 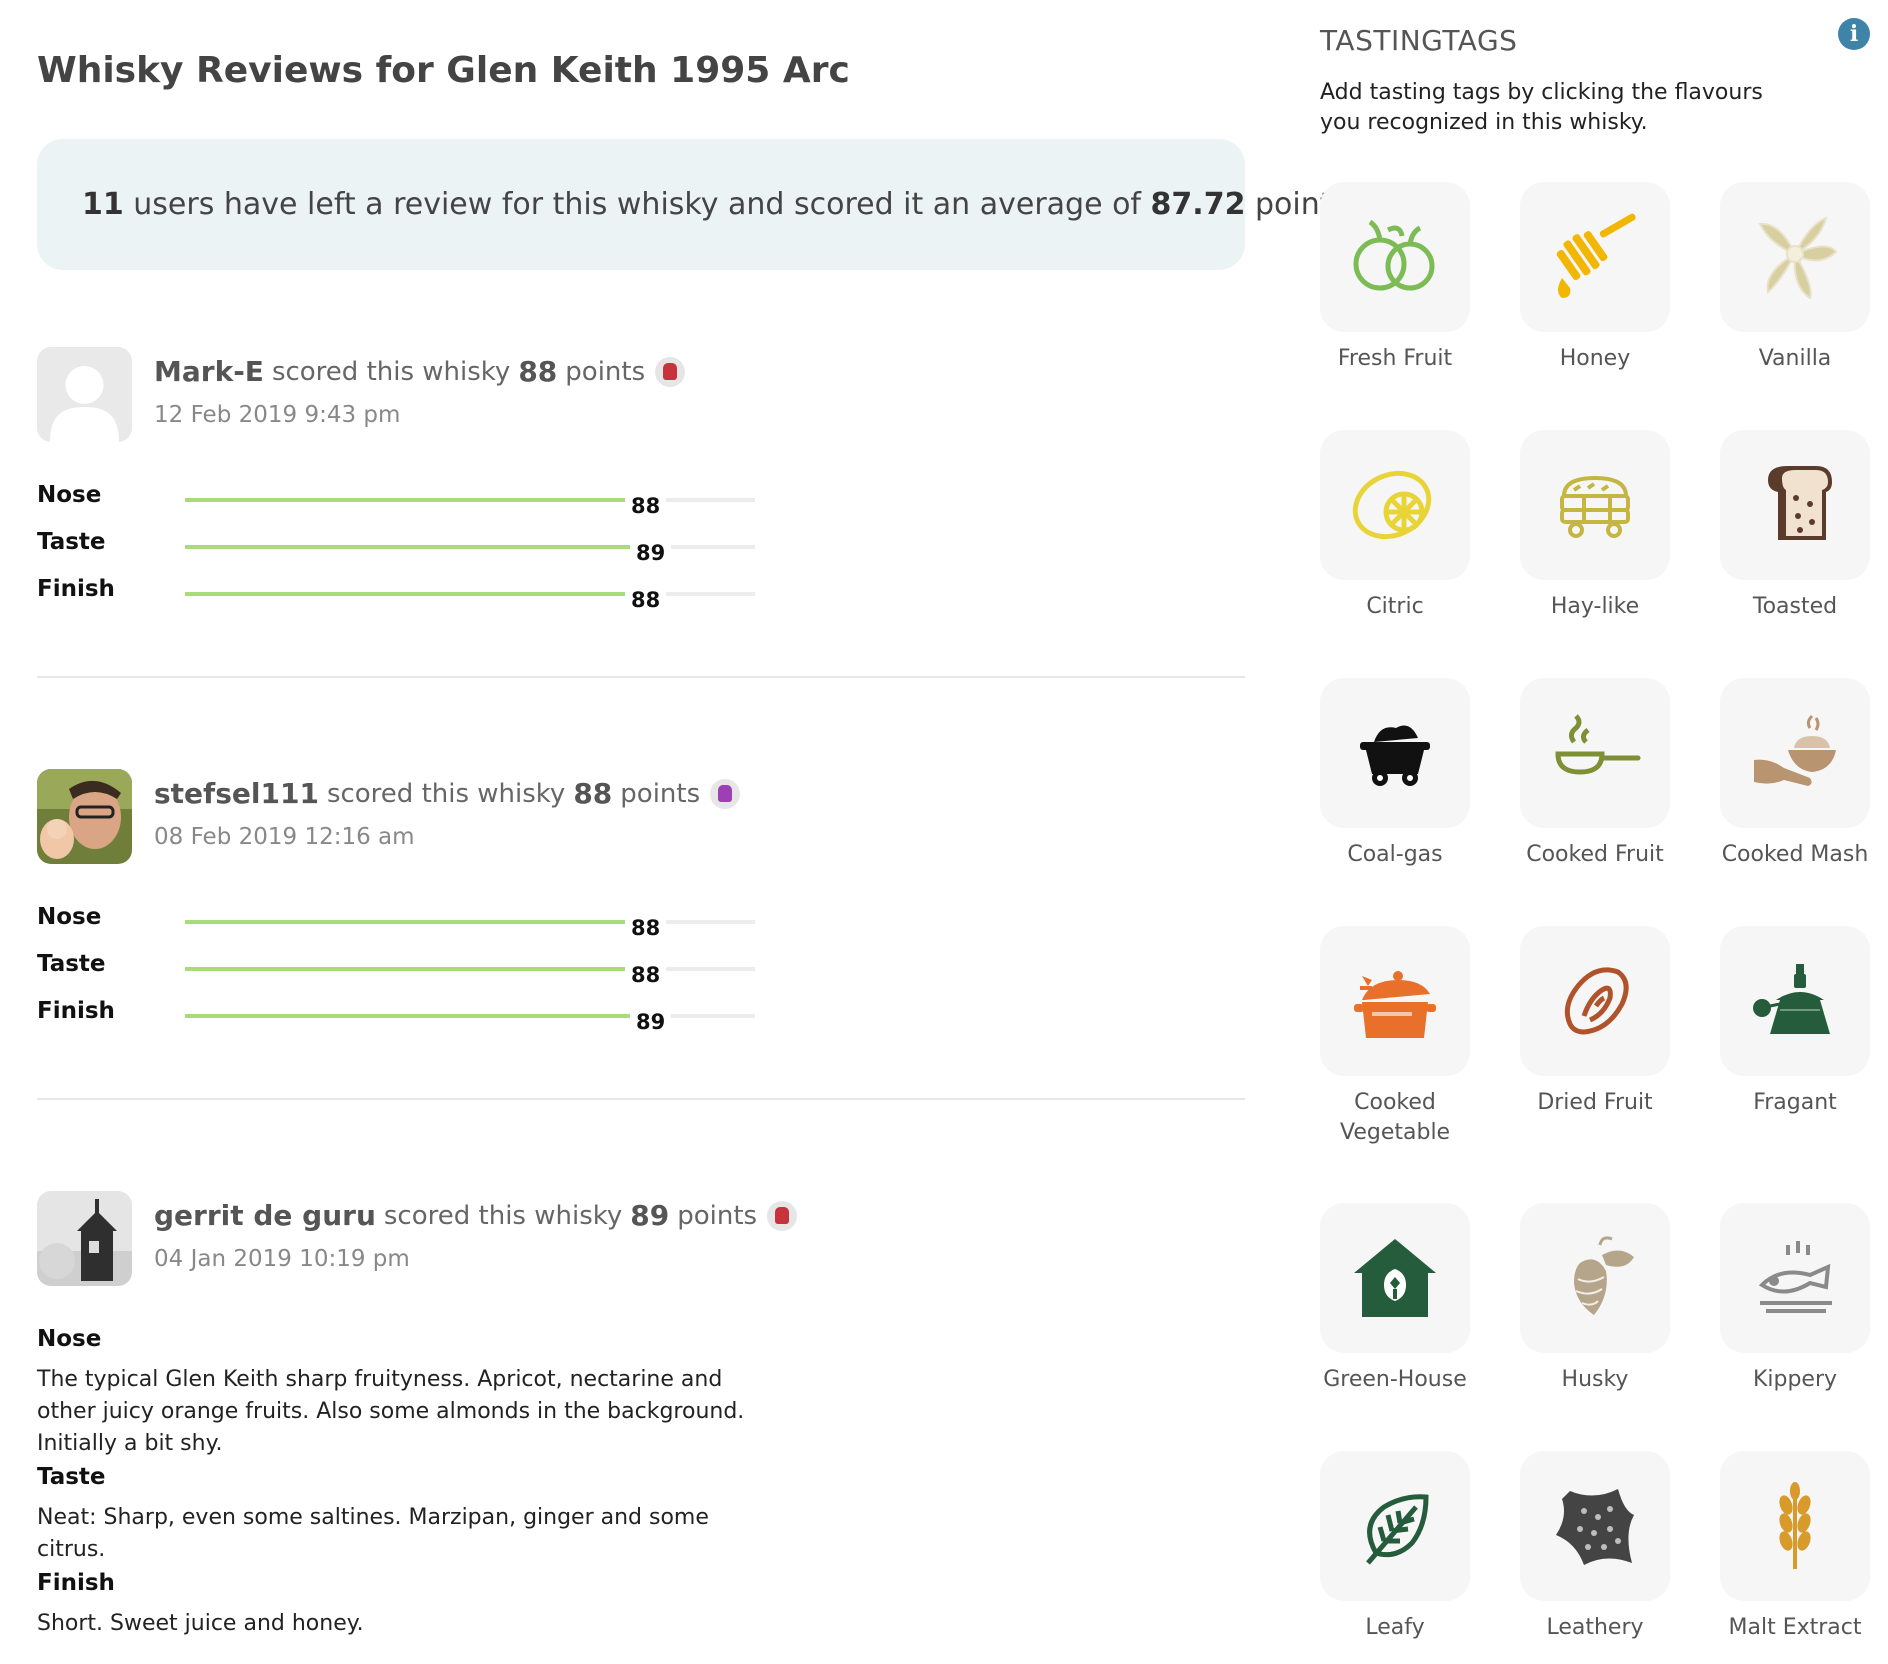 I want to click on tag-cooked-vegetable: Cooked Vegetable, so click(x=1395, y=1037).